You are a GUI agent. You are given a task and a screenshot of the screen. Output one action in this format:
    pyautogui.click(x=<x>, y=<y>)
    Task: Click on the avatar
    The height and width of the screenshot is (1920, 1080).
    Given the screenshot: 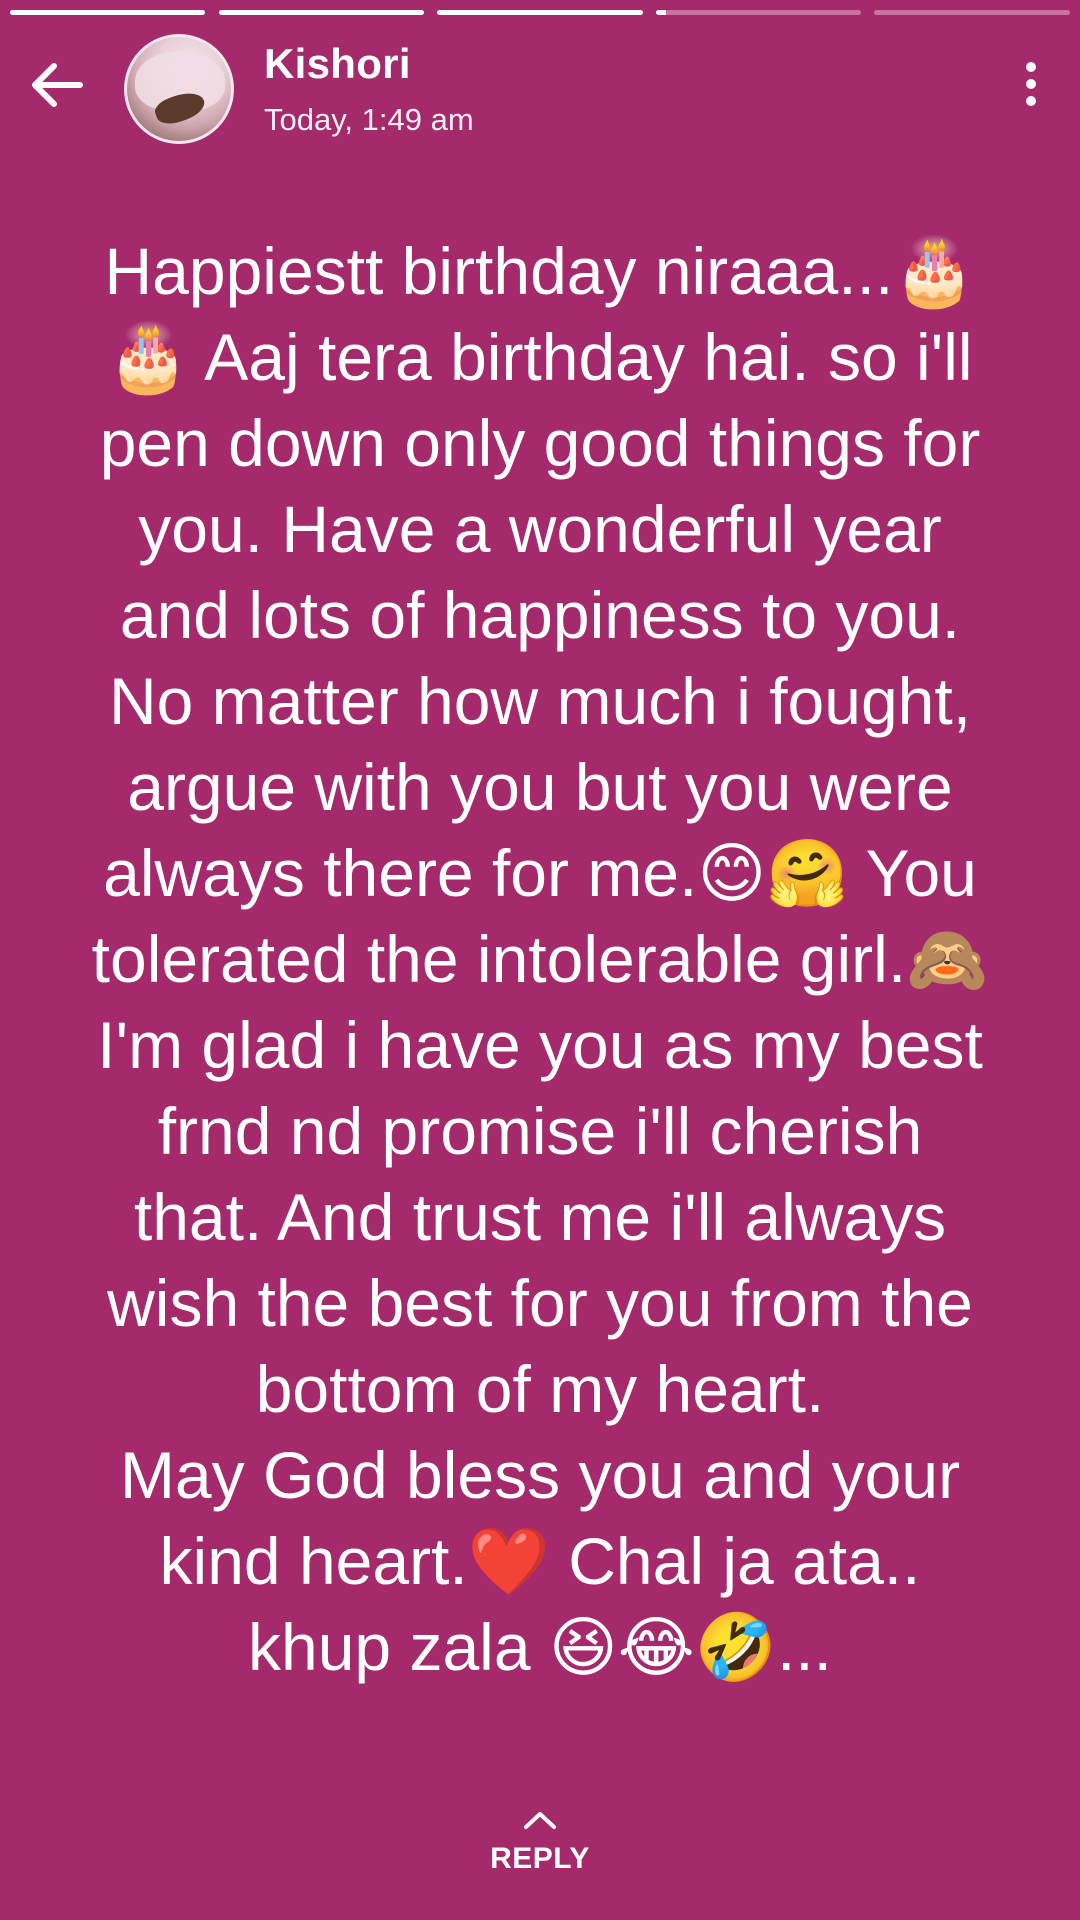 What is the action you would take?
    pyautogui.click(x=179, y=89)
    